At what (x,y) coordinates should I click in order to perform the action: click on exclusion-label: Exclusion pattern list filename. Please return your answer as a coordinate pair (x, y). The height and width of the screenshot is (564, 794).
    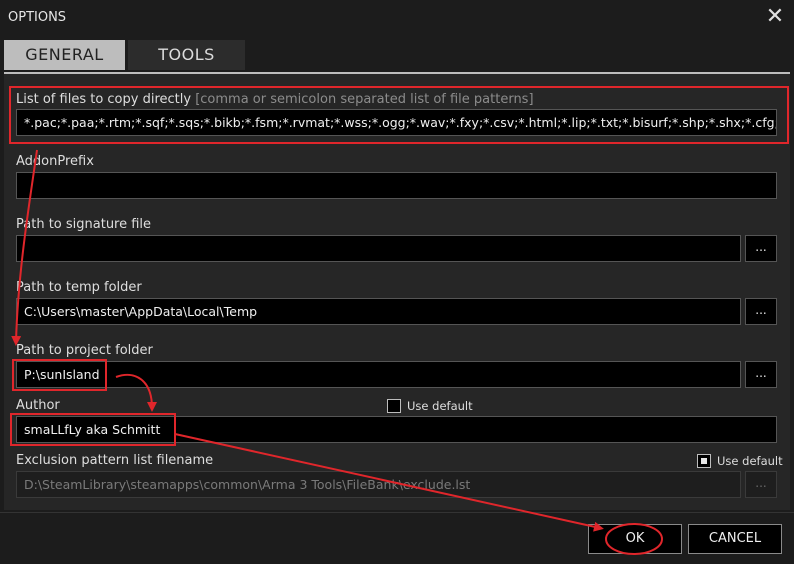
    Looking at the image, I should click on (115, 460).